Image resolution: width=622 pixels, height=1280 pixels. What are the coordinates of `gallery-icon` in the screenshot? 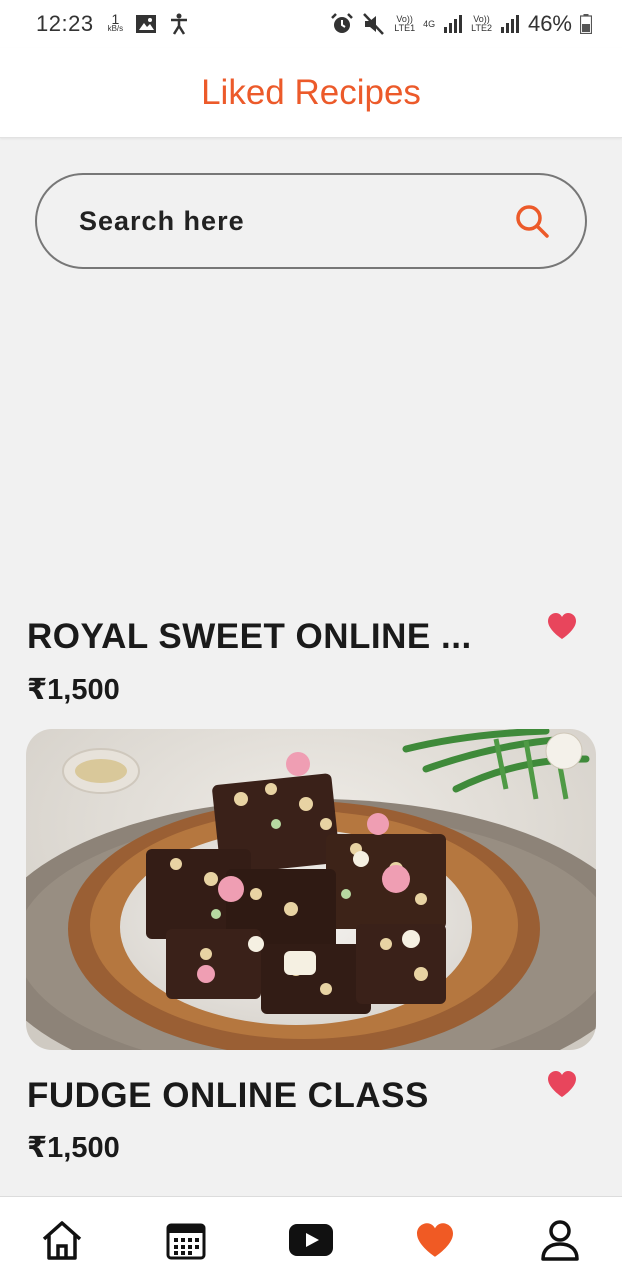 It's located at (146, 24).